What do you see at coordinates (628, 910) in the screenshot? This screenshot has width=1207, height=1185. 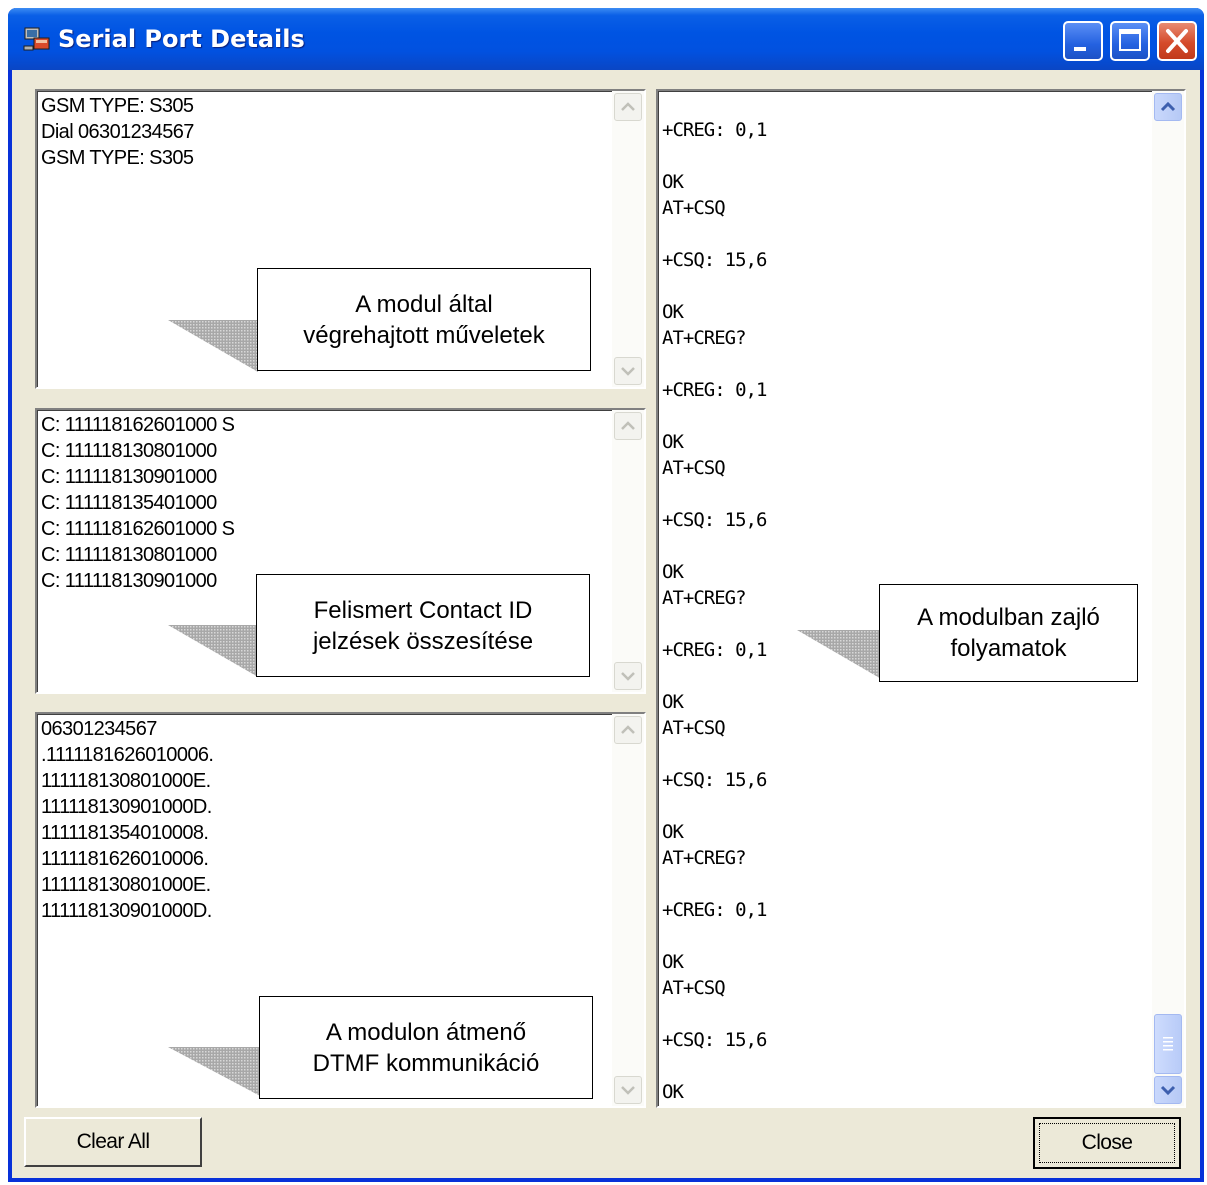 I see `dtmf-scrollbar` at bounding box center [628, 910].